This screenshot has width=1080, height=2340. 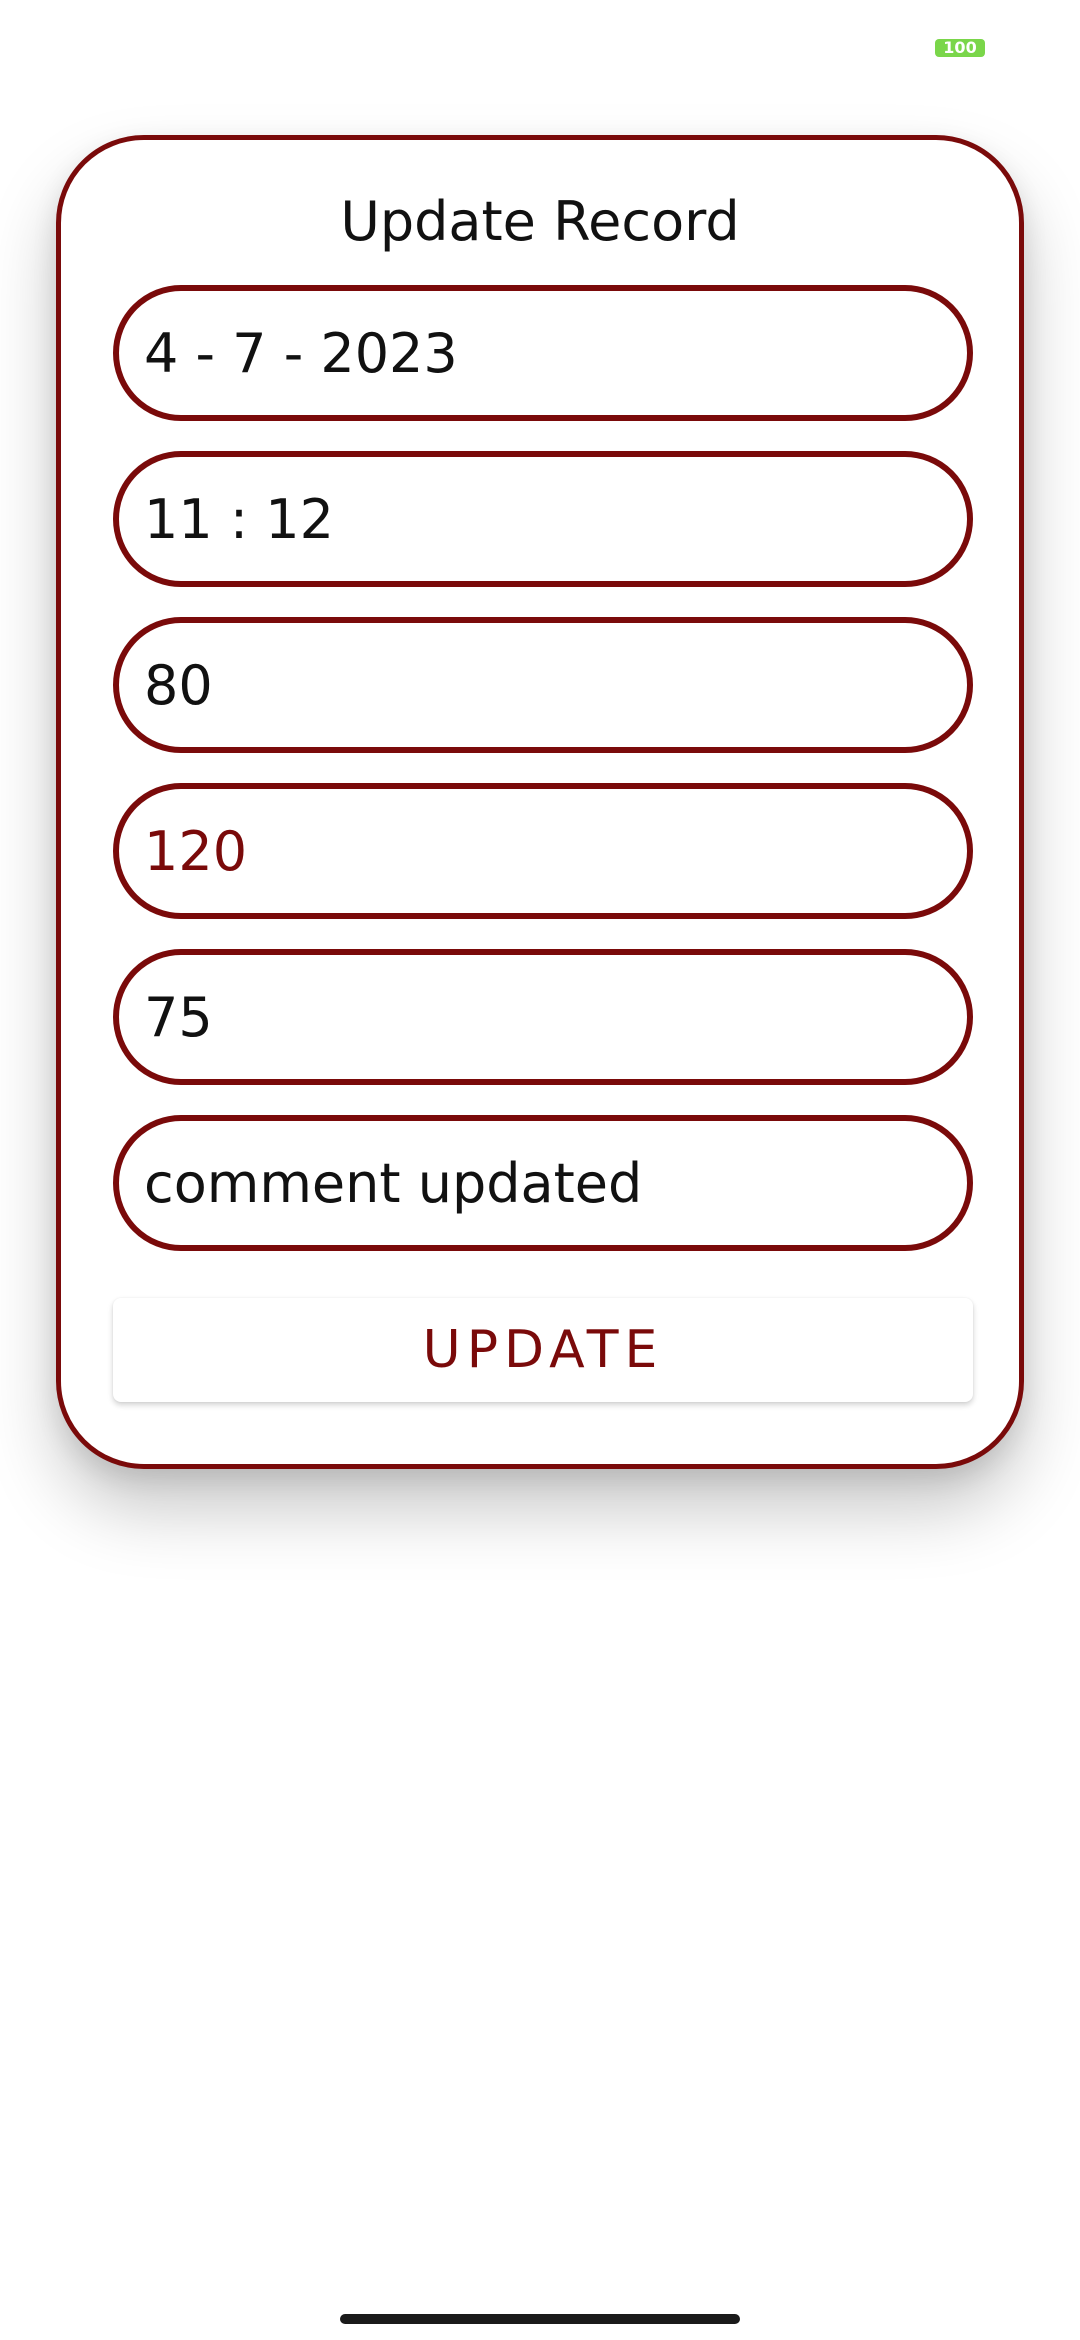 What do you see at coordinates (543, 685) in the screenshot?
I see `value-field-1: 80` at bounding box center [543, 685].